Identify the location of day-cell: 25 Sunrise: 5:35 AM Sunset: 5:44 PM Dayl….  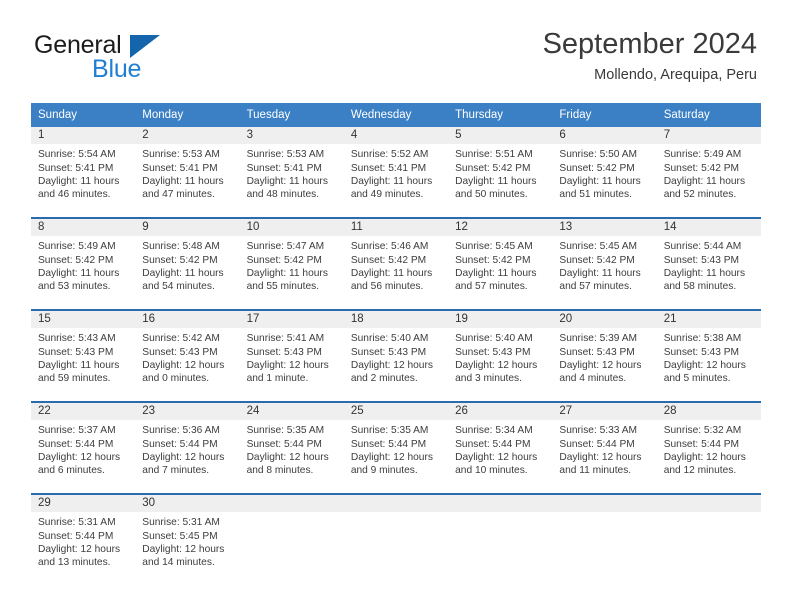
(396, 444).